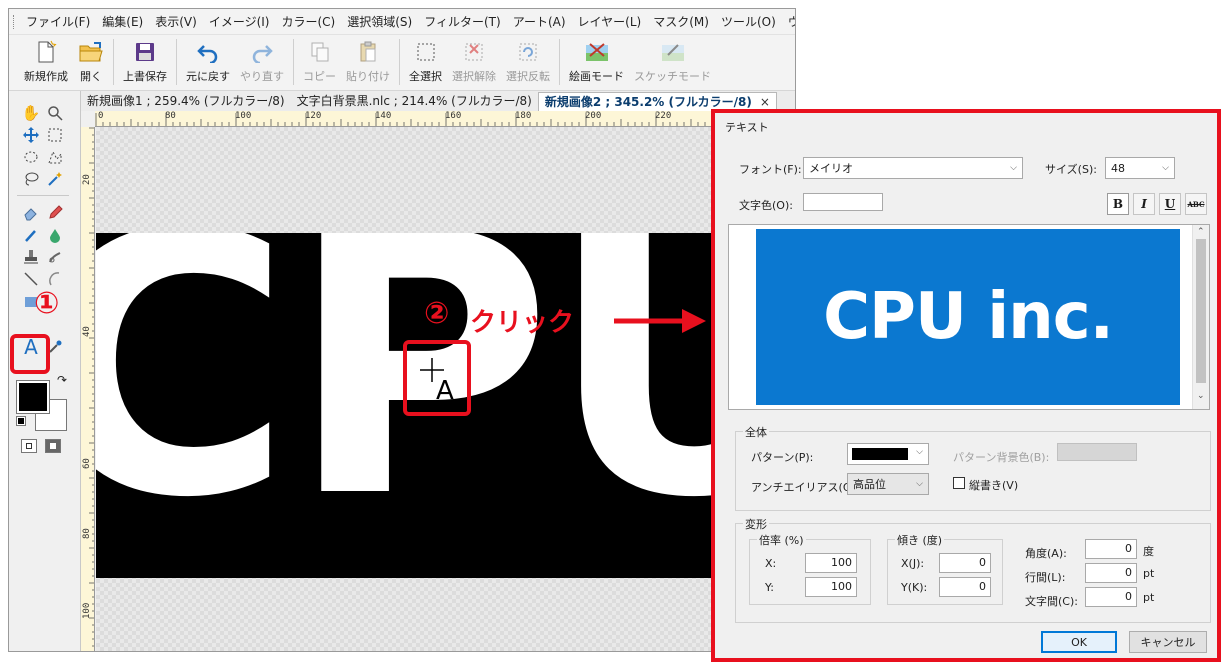 This screenshot has height=664, width=1223. Describe the element at coordinates (33, 397) in the screenshot. I see `foreground-color-swatch-front` at that location.